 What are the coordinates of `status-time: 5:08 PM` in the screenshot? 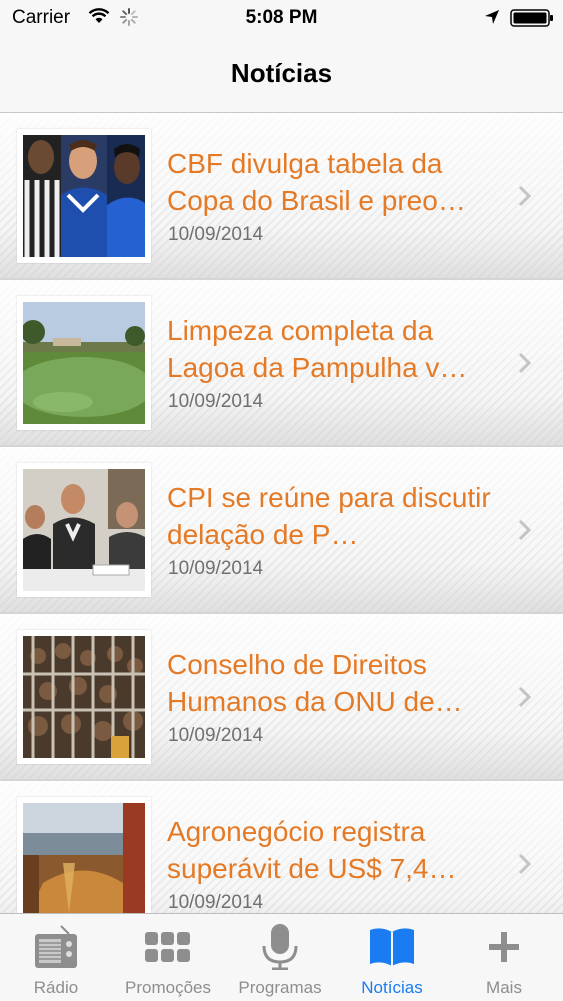 It's located at (281, 17).